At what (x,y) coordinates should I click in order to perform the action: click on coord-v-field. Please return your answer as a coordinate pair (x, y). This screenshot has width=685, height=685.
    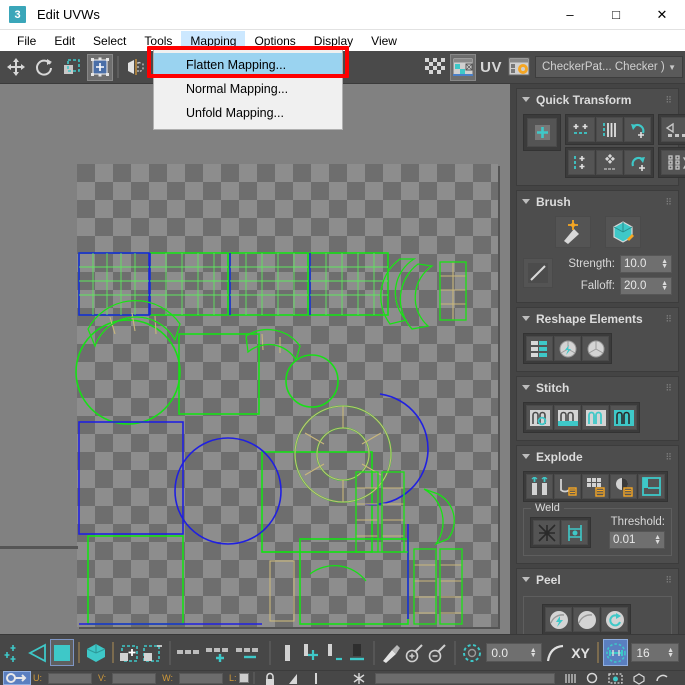
    Looking at the image, I should click on (134, 678).